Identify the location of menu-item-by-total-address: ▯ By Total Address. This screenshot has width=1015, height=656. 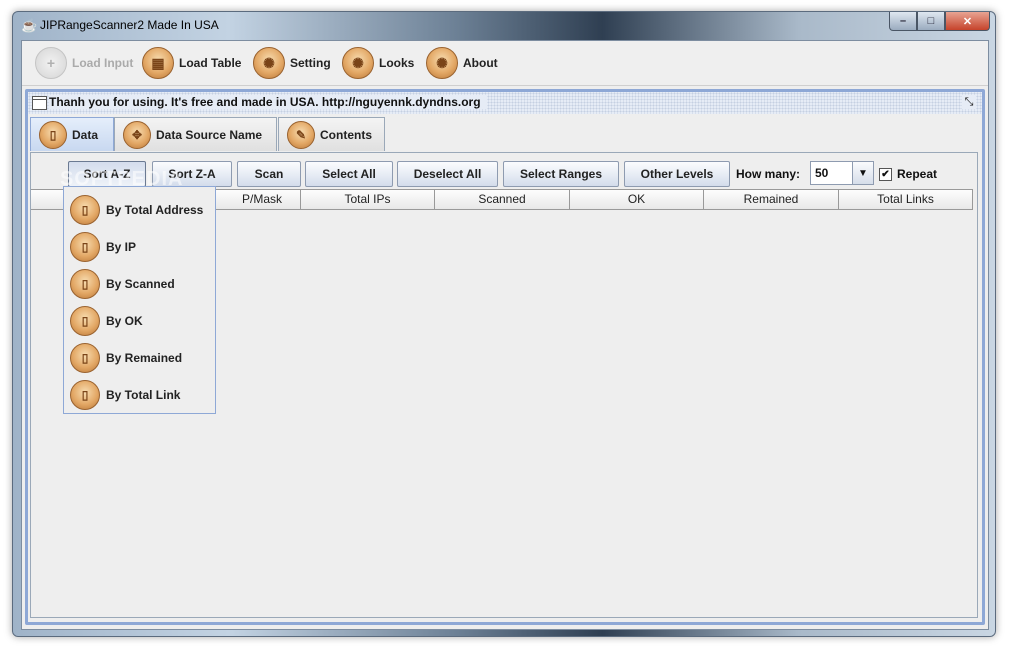
(136, 210).